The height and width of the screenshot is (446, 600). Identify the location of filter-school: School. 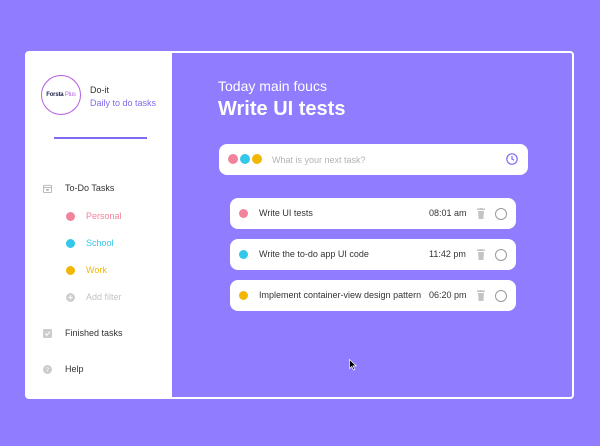
(90, 243).